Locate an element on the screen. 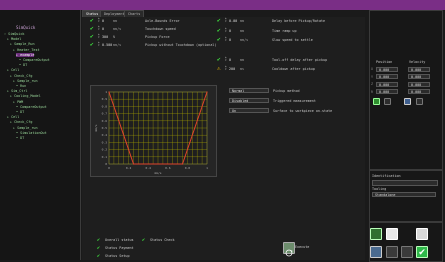 The height and width of the screenshot is (262, 445). status-check-icon: ✔ is located at coordinates (99, 240).